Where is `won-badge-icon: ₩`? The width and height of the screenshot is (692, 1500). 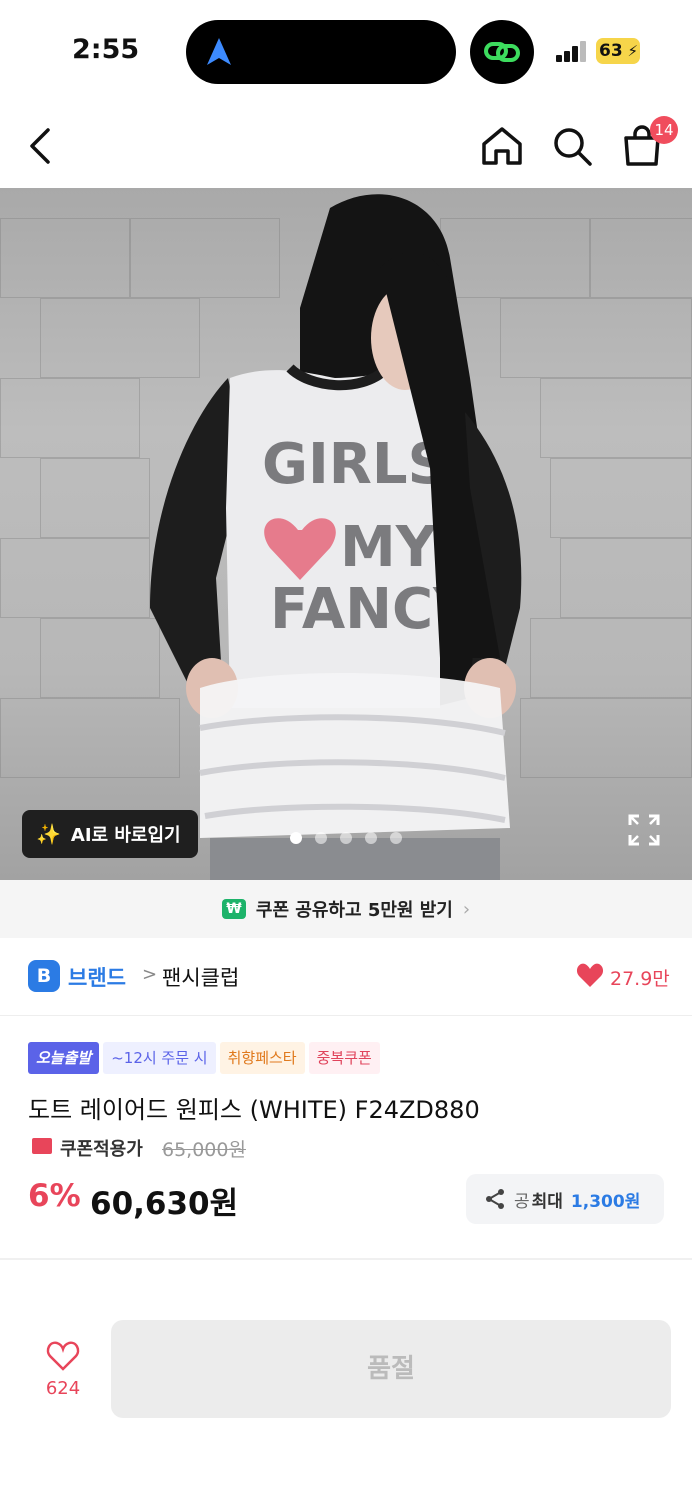 won-badge-icon: ₩ is located at coordinates (233, 909).